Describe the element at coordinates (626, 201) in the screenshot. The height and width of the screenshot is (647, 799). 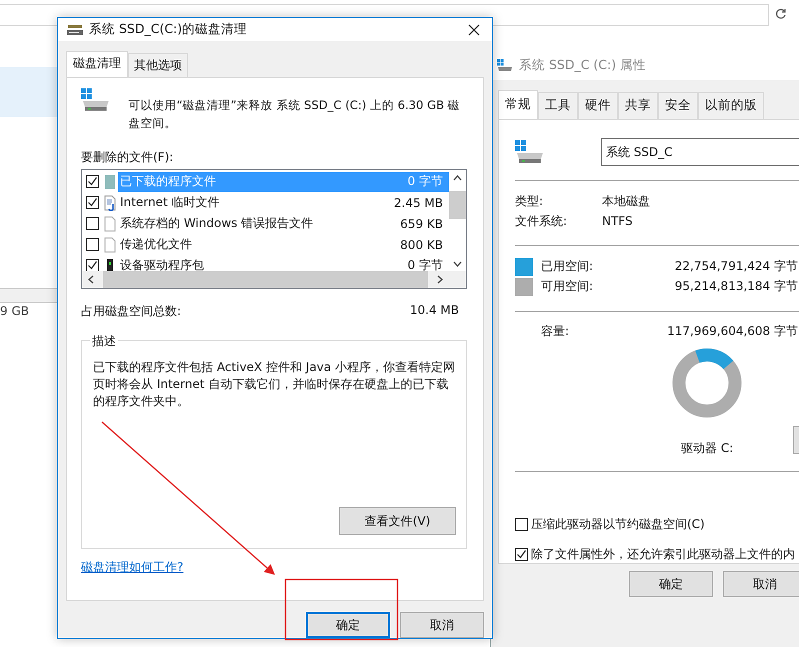
I see `field-value: 本地磁盘` at that location.